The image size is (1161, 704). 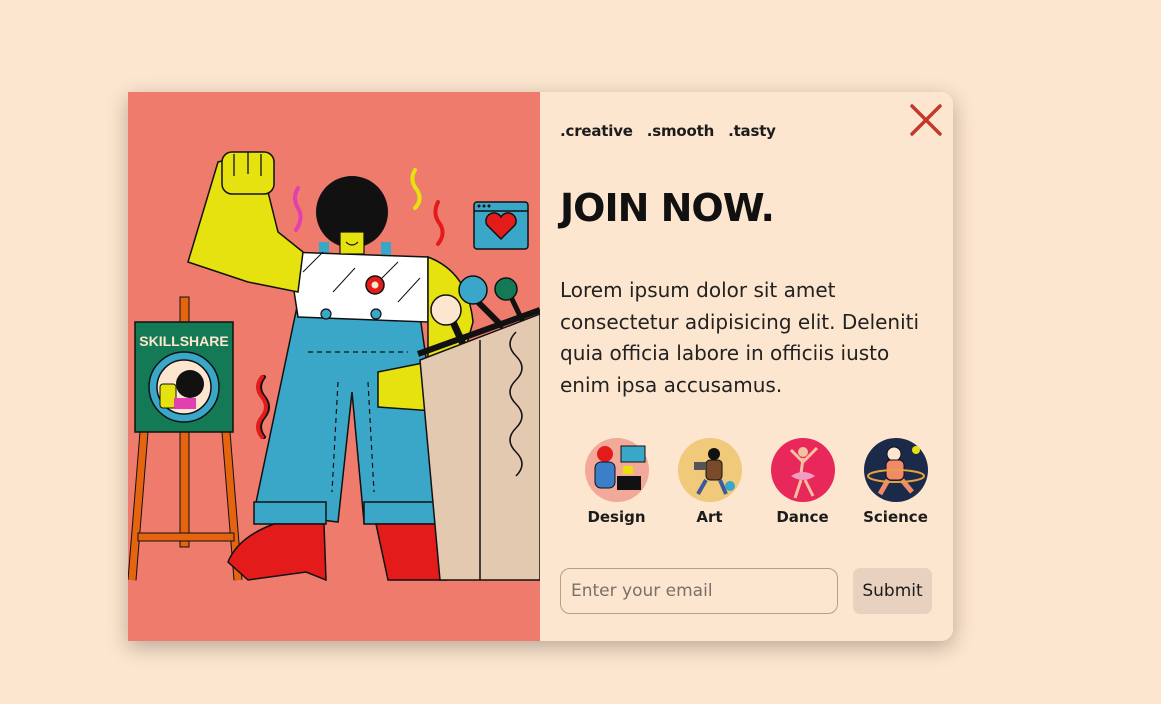 What do you see at coordinates (699, 591) in the screenshot?
I see `email-field` at bounding box center [699, 591].